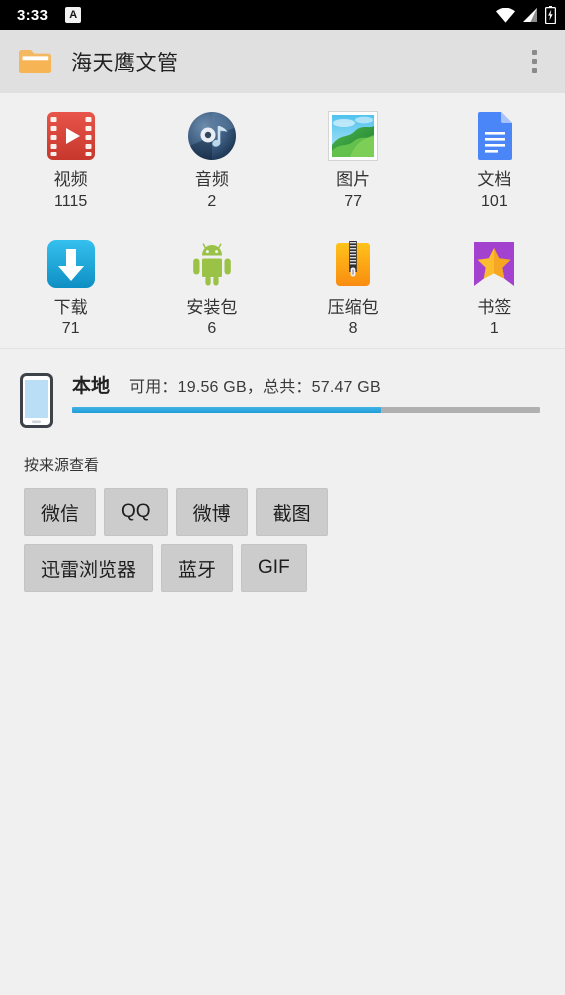  Describe the element at coordinates (33, 15) in the screenshot. I see `status-bar-clock: 3:33` at that location.